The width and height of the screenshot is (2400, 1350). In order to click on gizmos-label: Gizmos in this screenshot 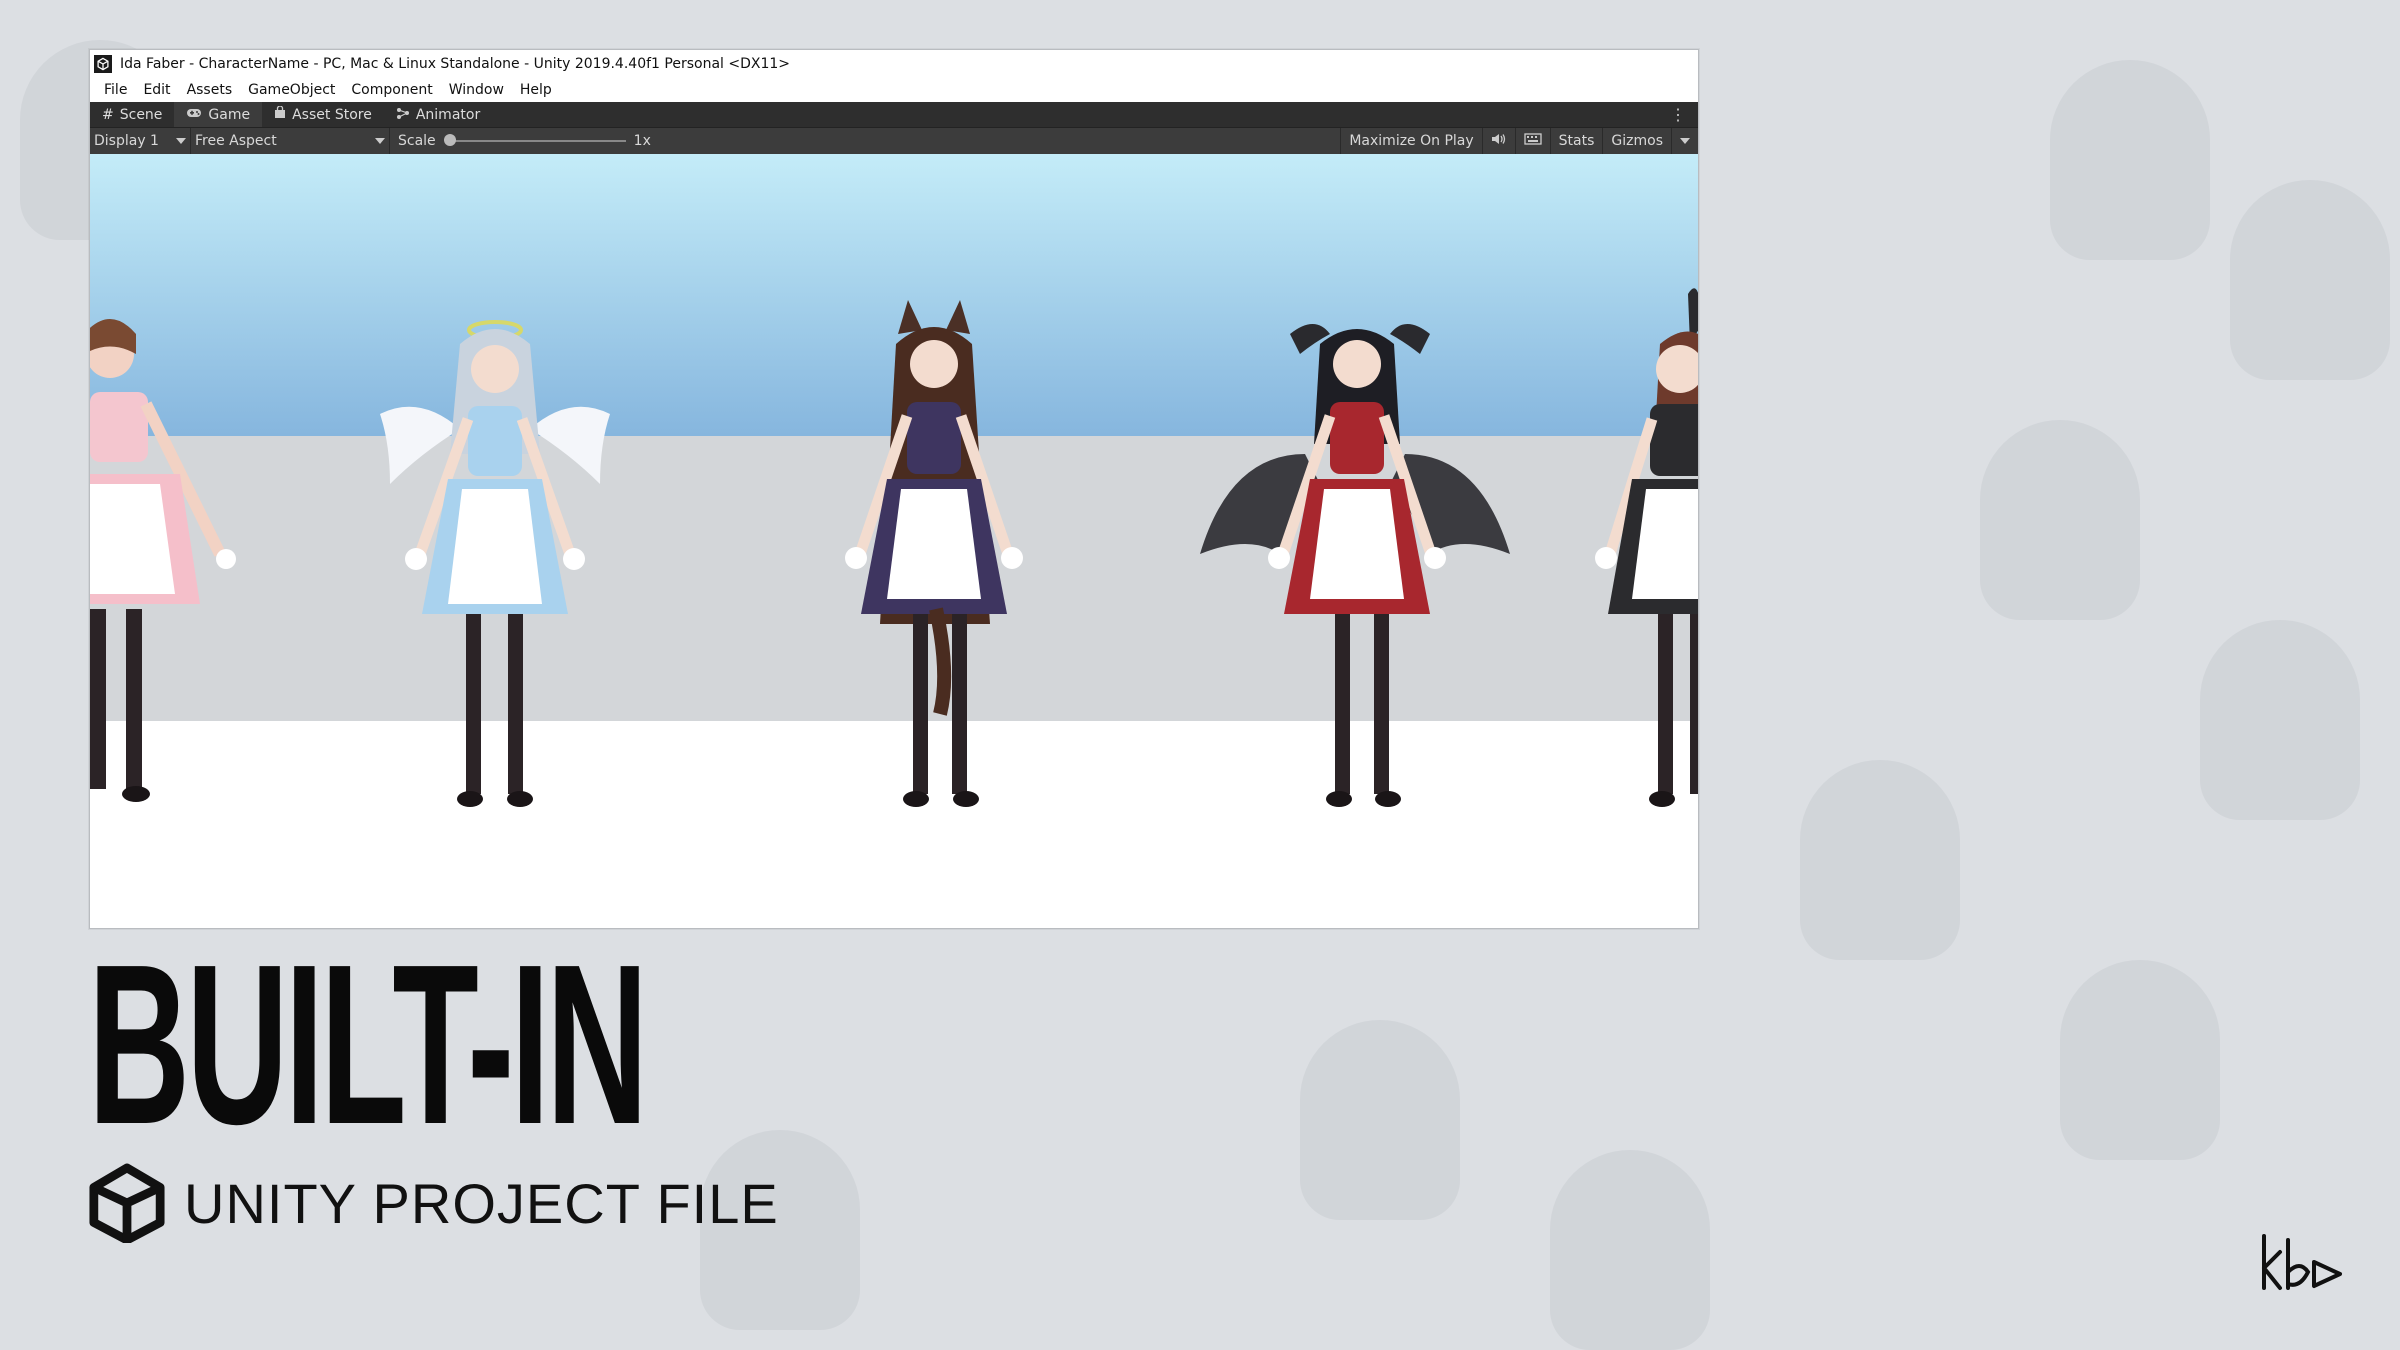, I will do `click(1637, 141)`.